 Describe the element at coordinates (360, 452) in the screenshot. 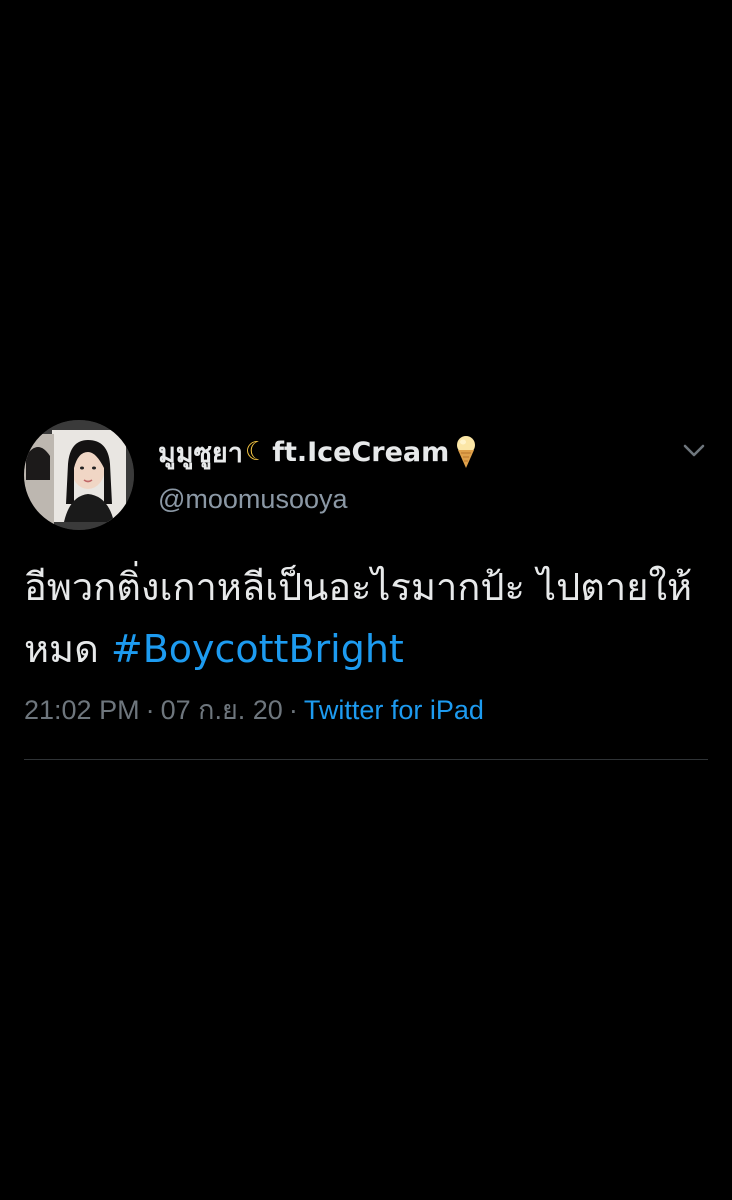

I see `display-name-suffix: ft.IceCream` at that location.